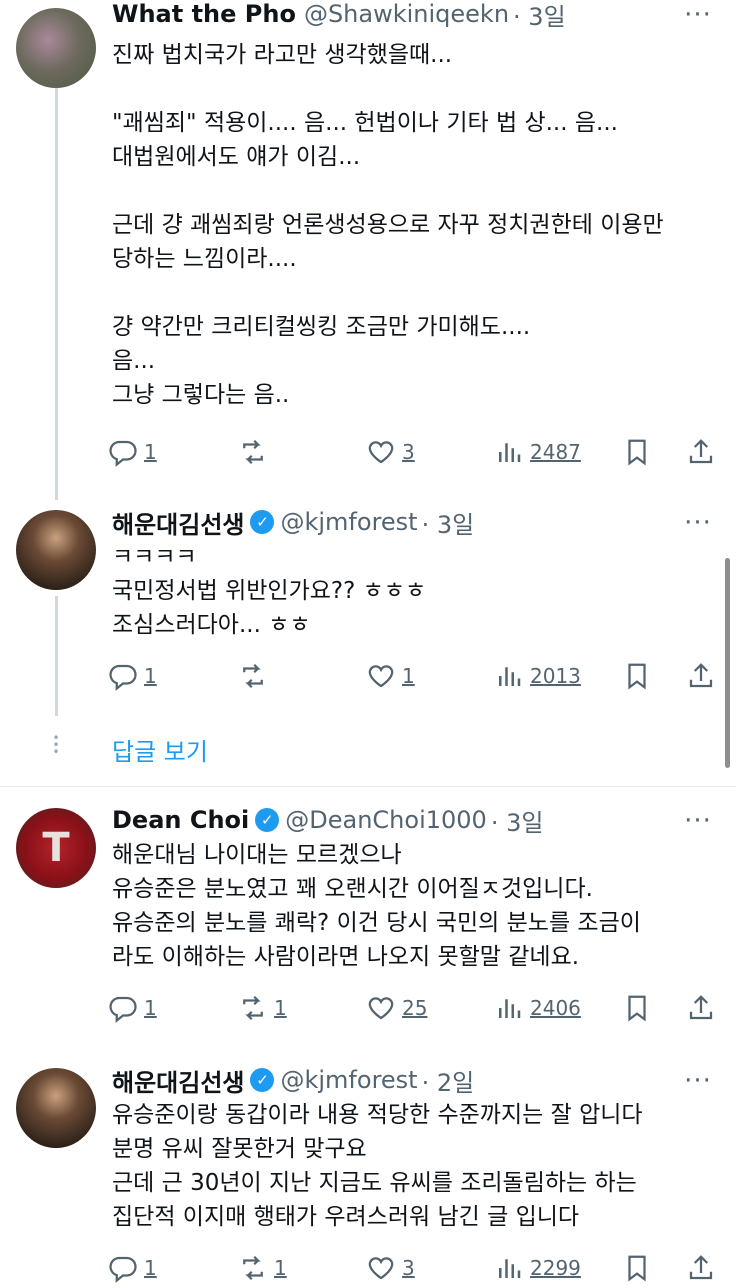  I want to click on views-count: 2406, so click(555, 1008).